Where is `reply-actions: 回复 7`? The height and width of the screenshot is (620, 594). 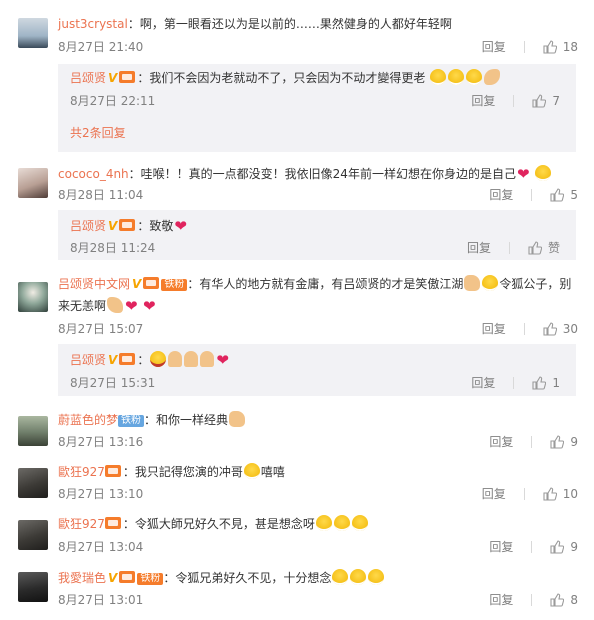 reply-actions: 回复 7 is located at coordinates (515, 101).